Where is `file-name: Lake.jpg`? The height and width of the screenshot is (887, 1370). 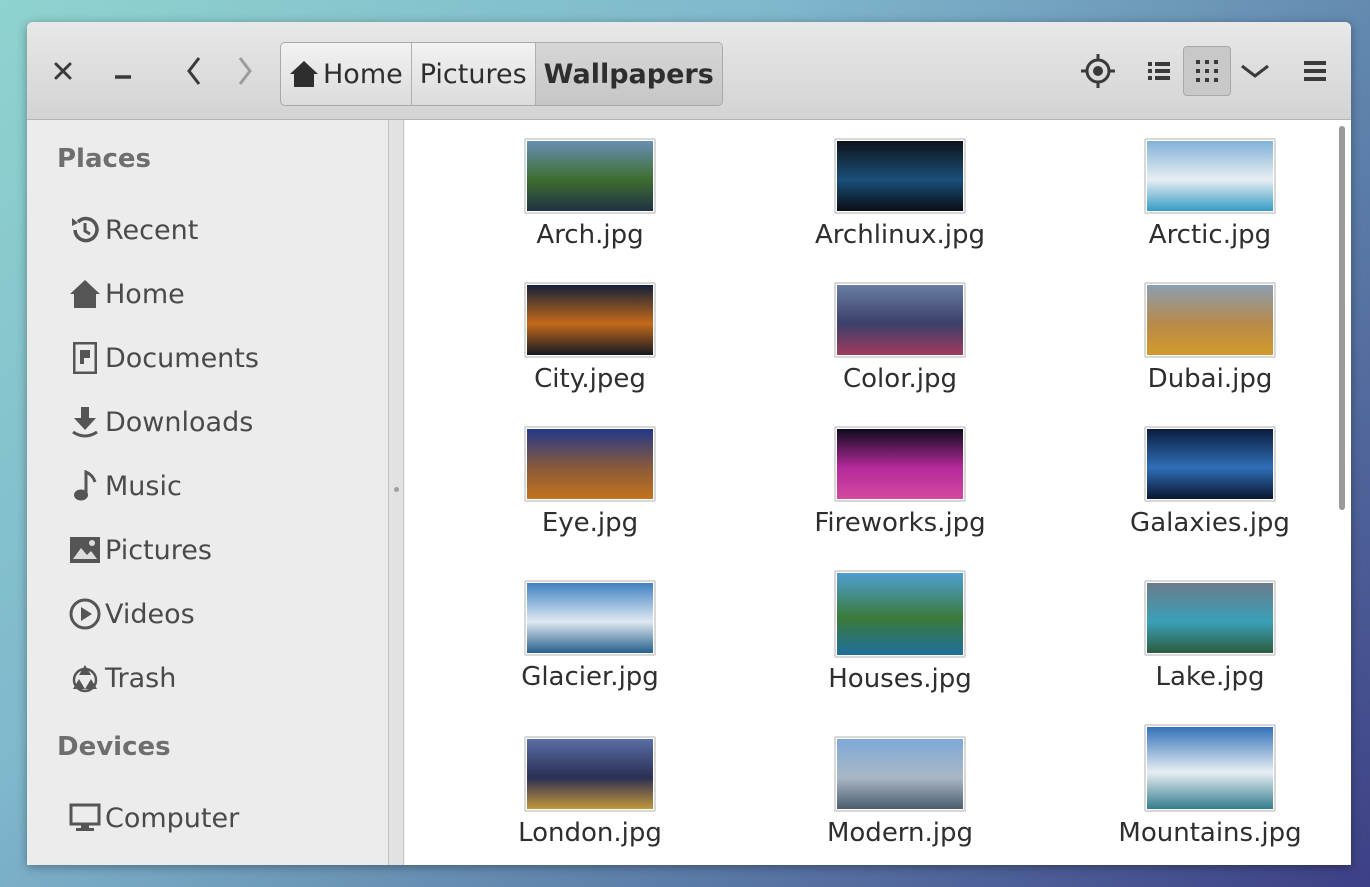 file-name: Lake.jpg is located at coordinates (1210, 677).